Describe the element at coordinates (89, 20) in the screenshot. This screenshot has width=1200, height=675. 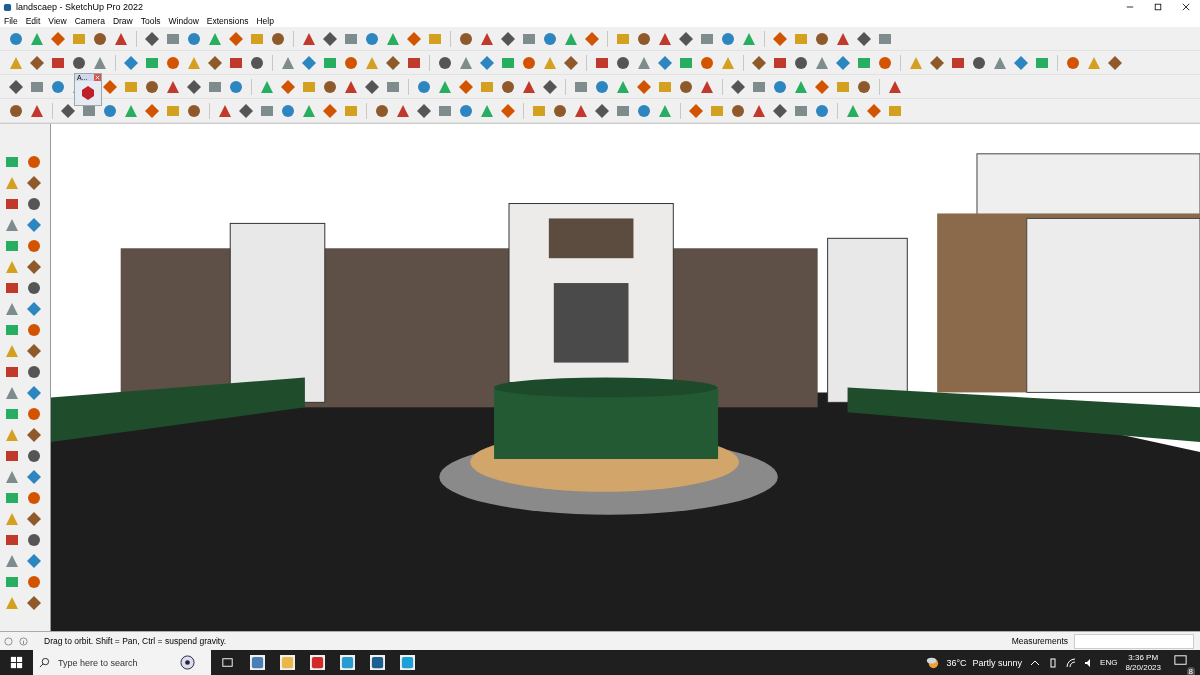
I see `menu-item: Camera` at that location.